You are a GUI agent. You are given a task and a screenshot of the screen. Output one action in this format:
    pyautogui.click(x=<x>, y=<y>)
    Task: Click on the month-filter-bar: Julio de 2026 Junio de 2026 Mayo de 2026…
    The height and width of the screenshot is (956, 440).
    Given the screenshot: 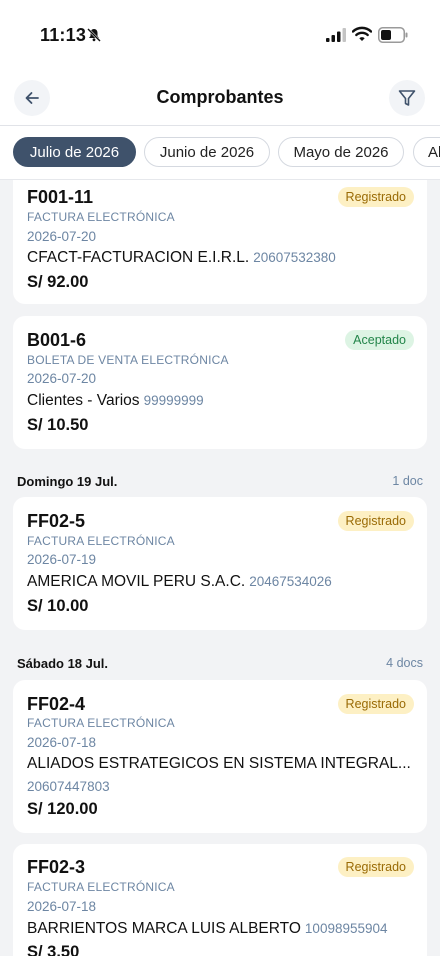 What is the action you would take?
    pyautogui.click(x=220, y=153)
    